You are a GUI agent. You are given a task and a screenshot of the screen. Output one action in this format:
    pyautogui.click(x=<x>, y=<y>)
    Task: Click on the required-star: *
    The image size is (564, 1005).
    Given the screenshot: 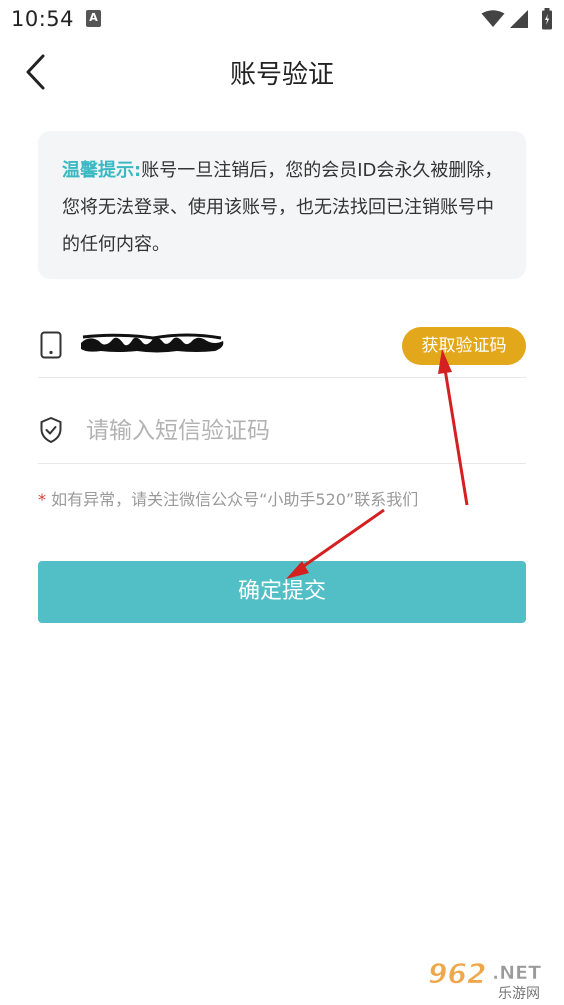 What is the action you would take?
    pyautogui.click(x=42, y=499)
    